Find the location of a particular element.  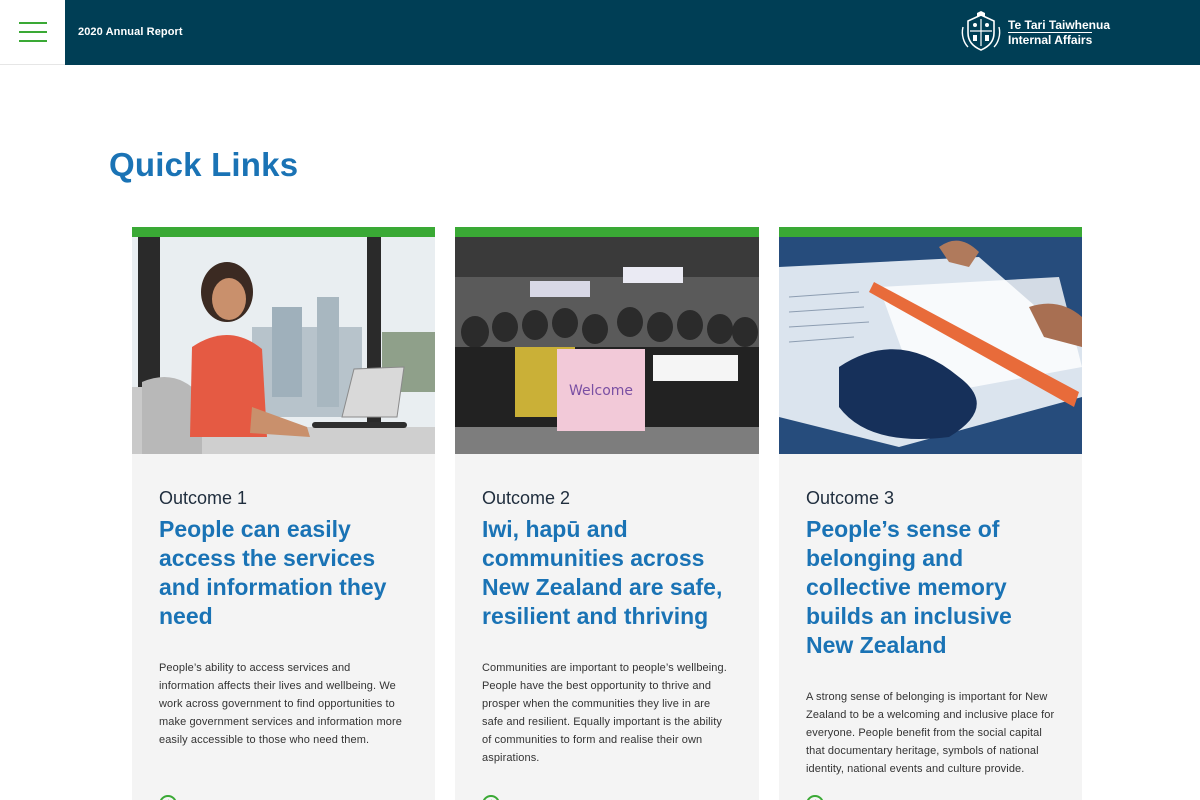

section-title: Quick Links is located at coordinates (204, 164).